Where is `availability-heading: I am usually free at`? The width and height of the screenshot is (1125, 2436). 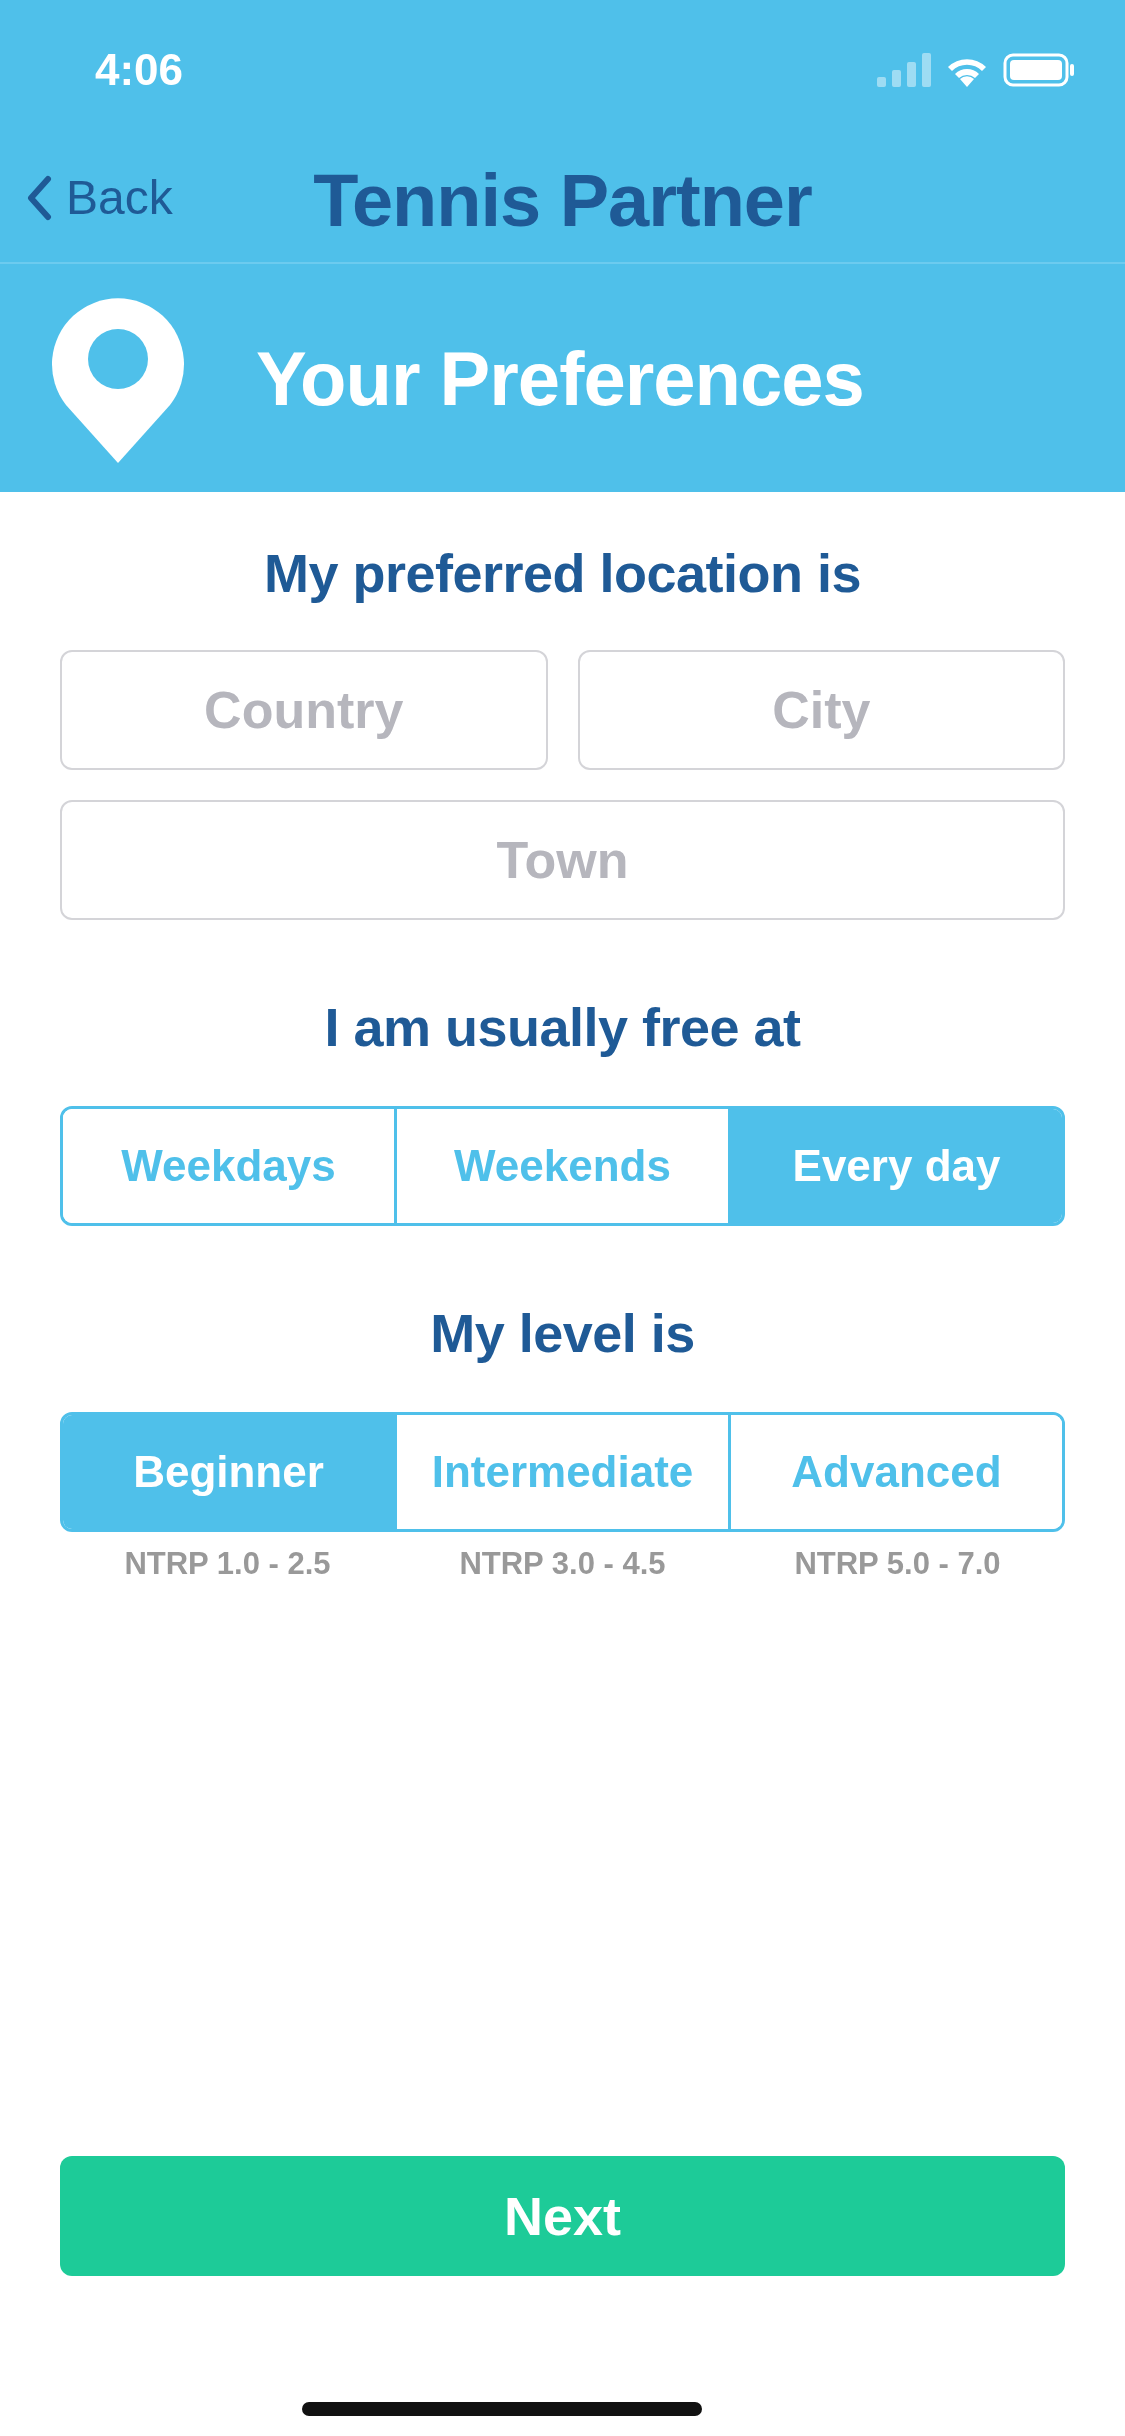 availability-heading: I am usually free at is located at coordinates (562, 1027).